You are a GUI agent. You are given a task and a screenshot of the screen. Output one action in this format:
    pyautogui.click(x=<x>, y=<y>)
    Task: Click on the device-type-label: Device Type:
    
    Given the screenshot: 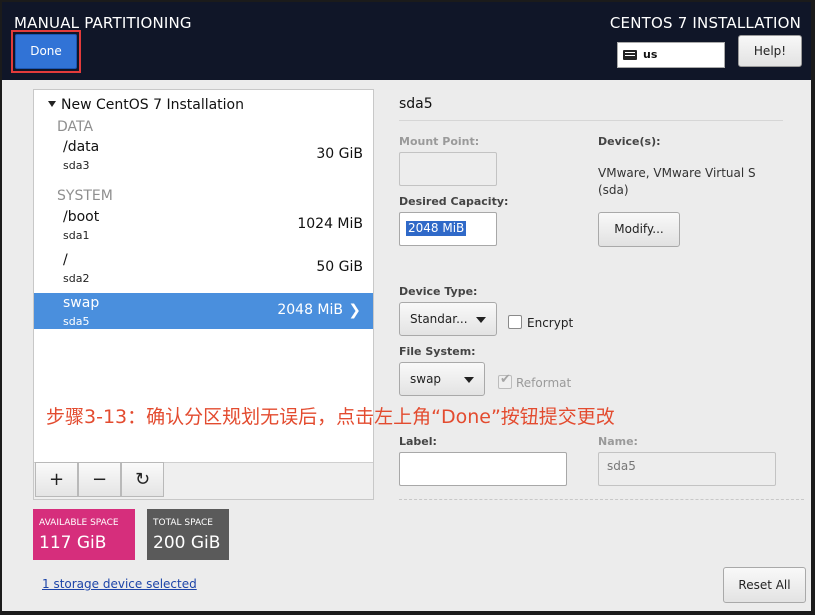 What is the action you would take?
    pyautogui.click(x=438, y=291)
    